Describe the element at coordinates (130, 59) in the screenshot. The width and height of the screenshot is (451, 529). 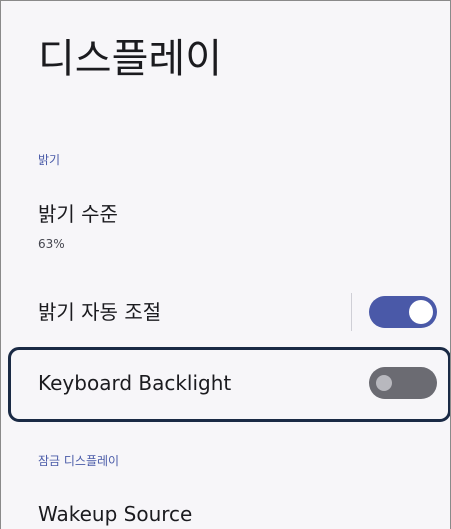
I see `page-title: 디스플레이` at that location.